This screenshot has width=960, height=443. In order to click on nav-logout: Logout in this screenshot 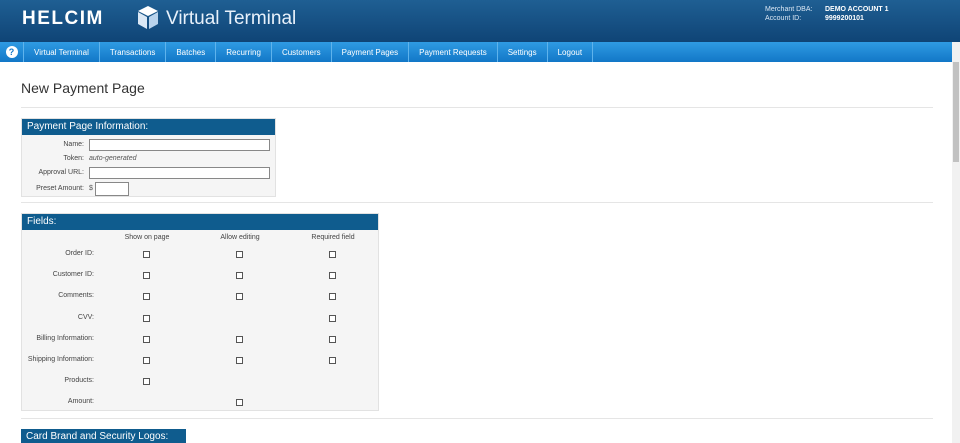, I will do `click(571, 52)`.